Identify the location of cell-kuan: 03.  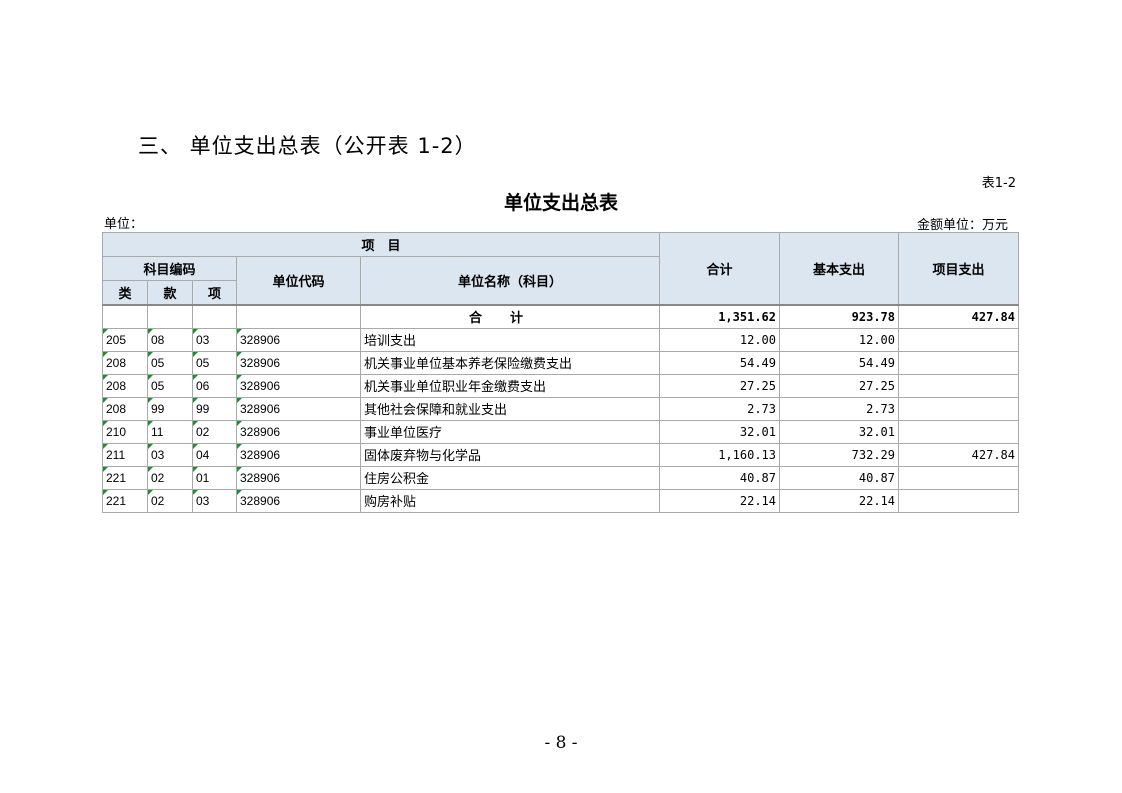
(170, 454).